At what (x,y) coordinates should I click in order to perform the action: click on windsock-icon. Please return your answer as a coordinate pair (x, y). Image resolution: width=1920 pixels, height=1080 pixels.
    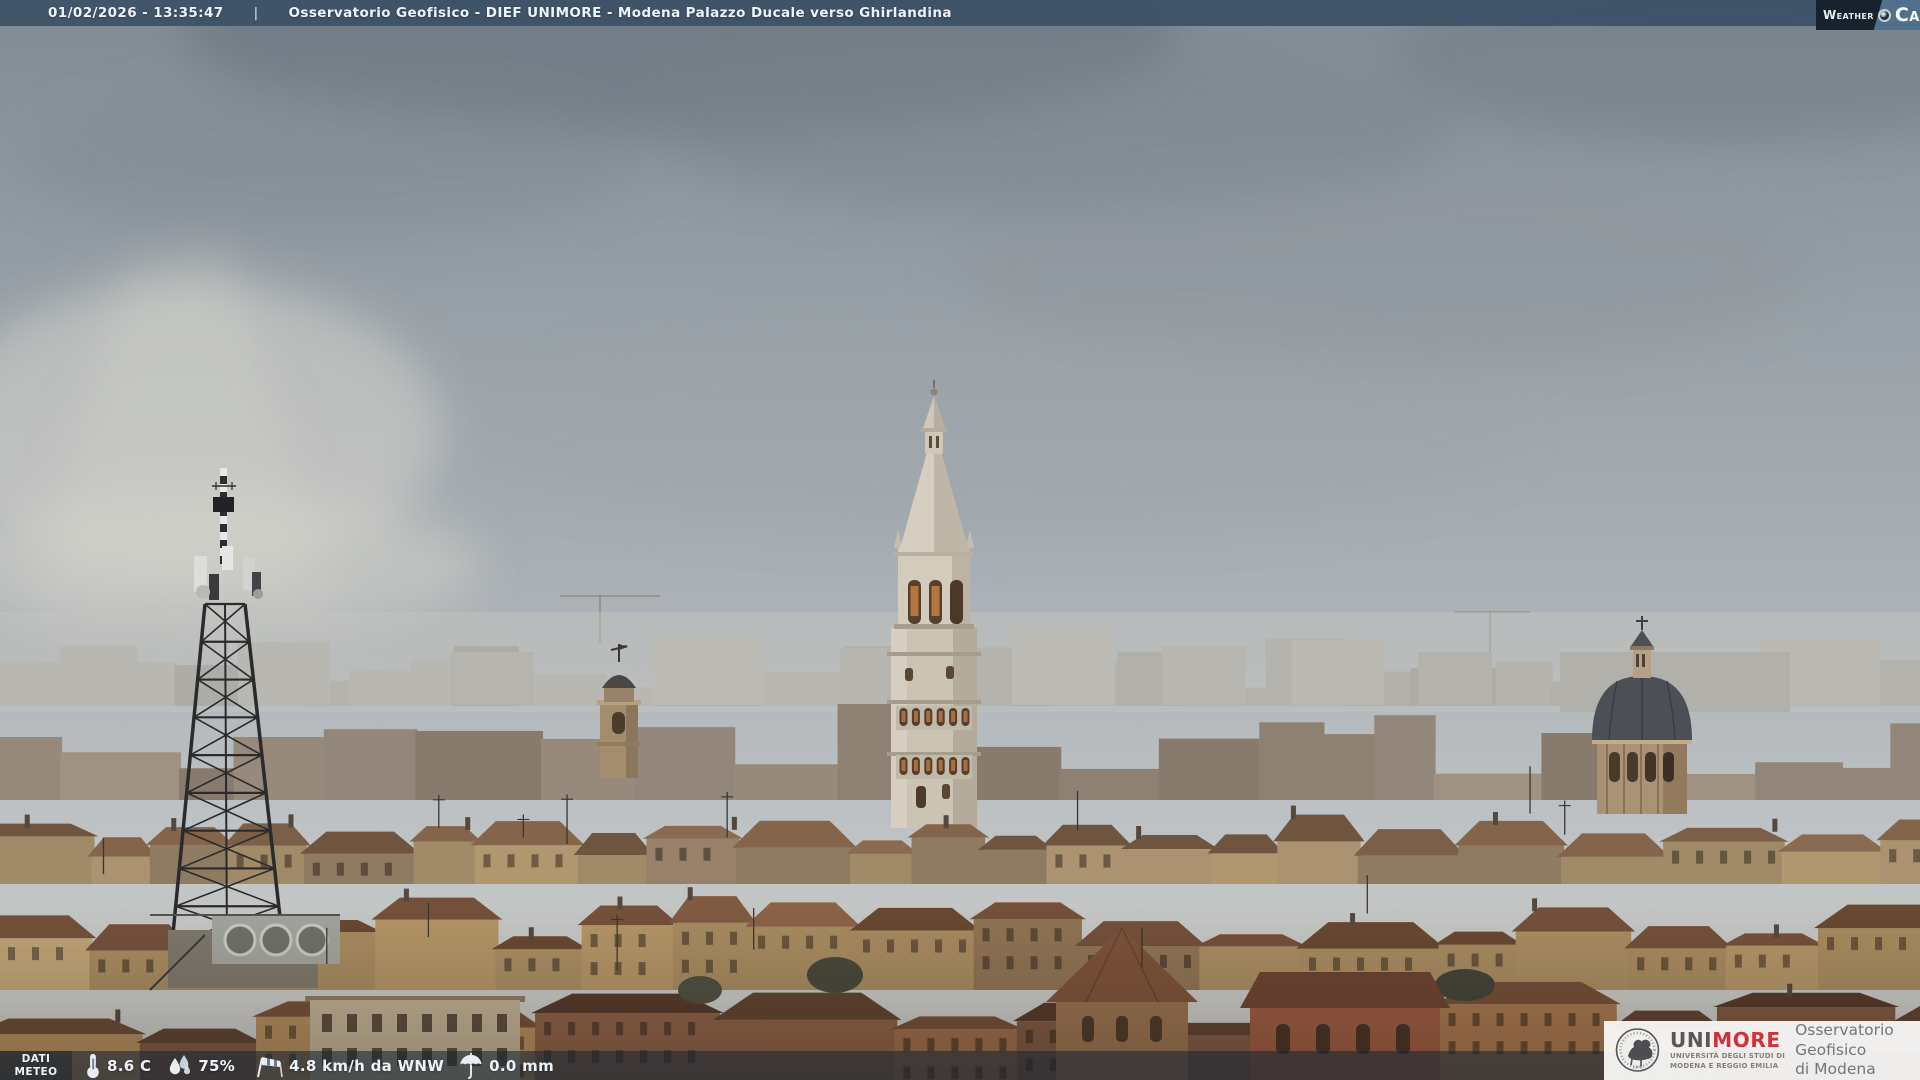
    Looking at the image, I should click on (270, 1066).